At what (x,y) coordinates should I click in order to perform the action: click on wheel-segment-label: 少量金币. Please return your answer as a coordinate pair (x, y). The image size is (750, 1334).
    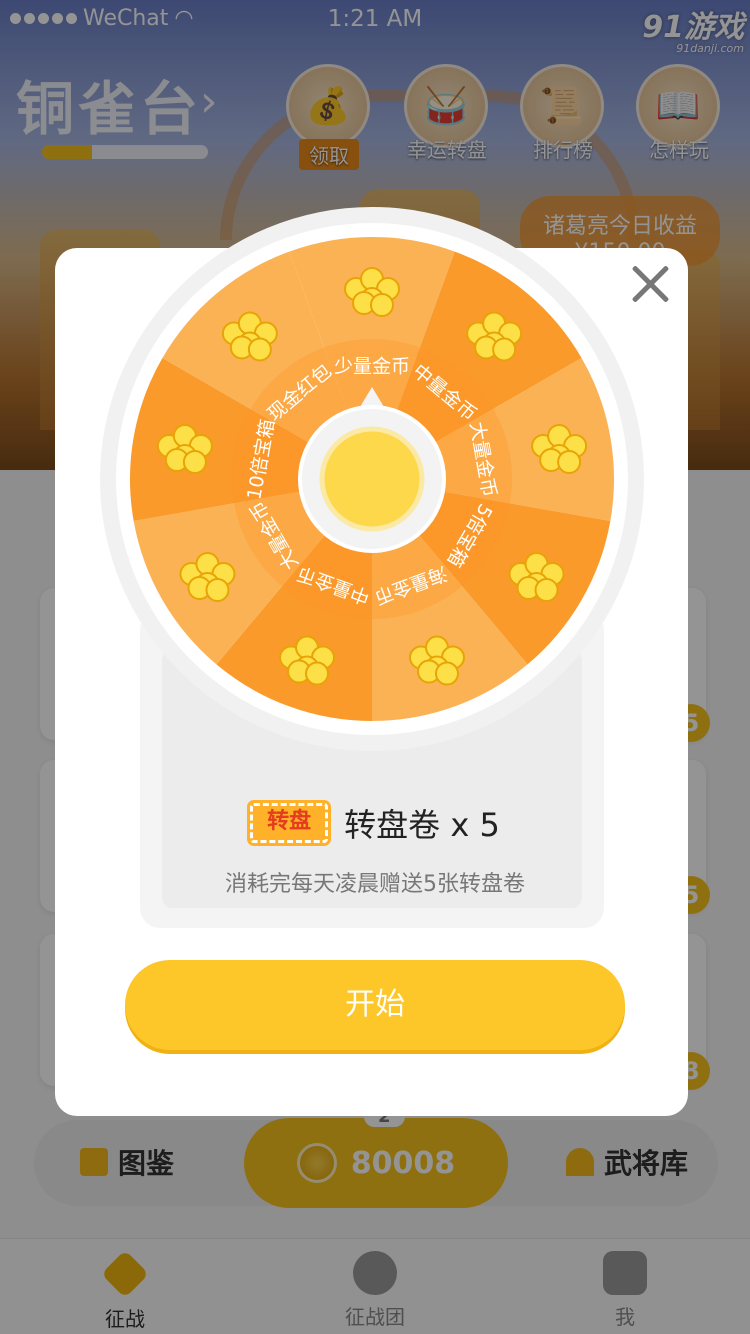
    Looking at the image, I should click on (372, 367).